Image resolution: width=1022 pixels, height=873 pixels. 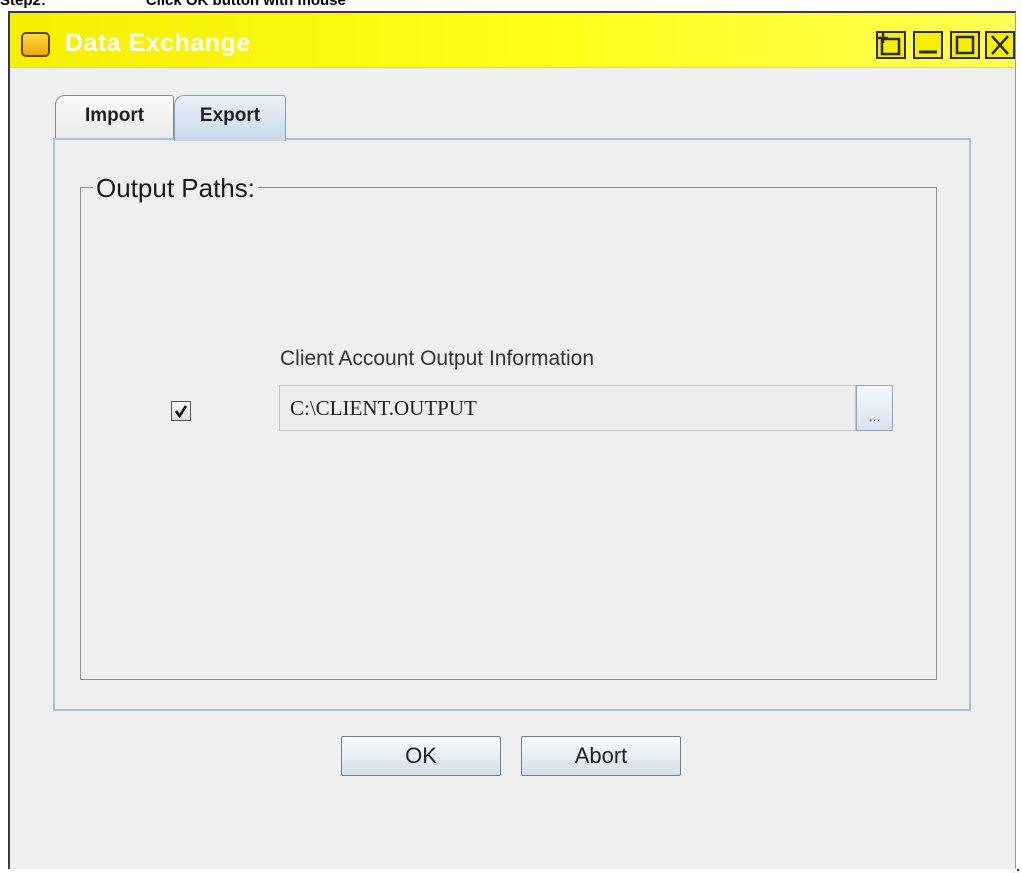 I want to click on window-title: Data Exchange, so click(x=158, y=43).